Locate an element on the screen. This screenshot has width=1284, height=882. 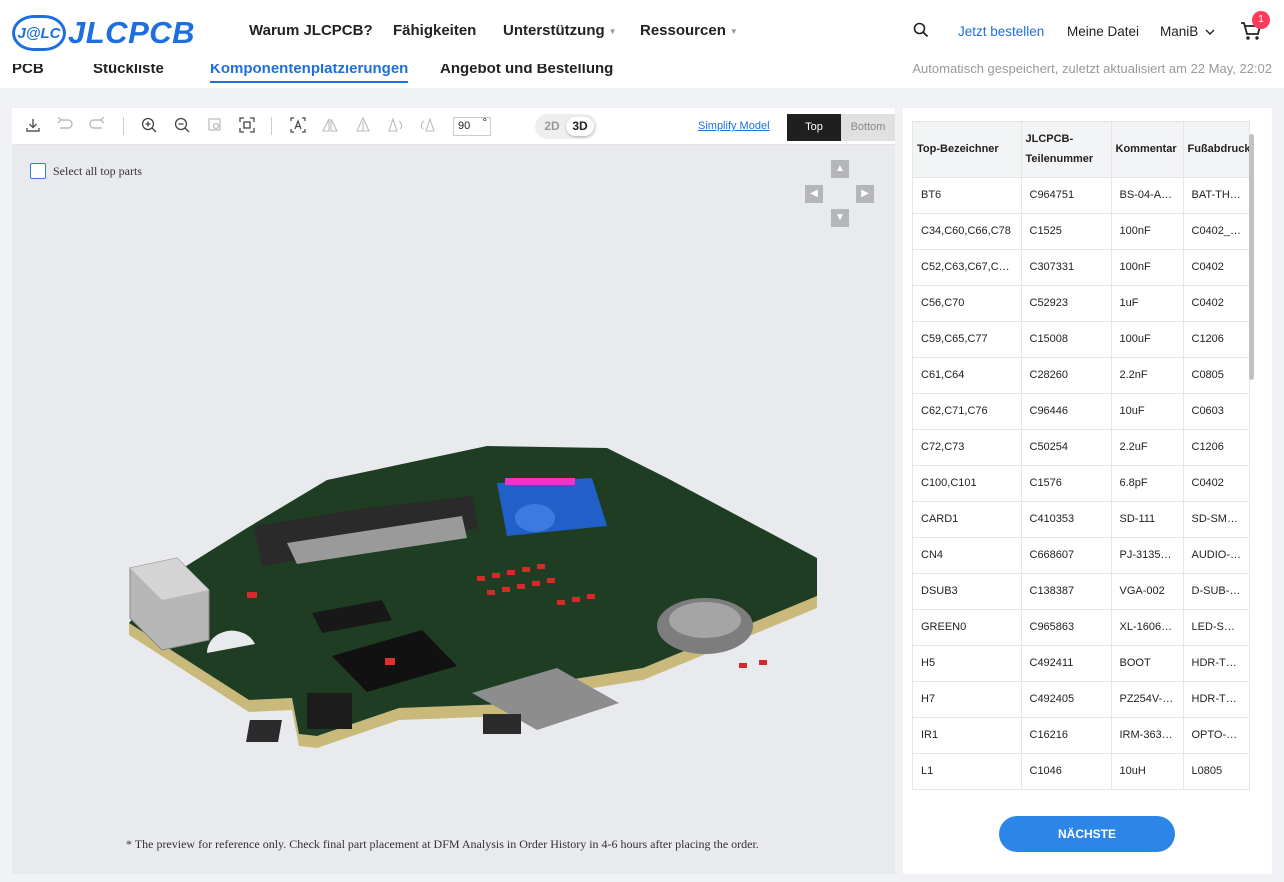
cell-footprint: C0402 is located at coordinates (1216, 303).